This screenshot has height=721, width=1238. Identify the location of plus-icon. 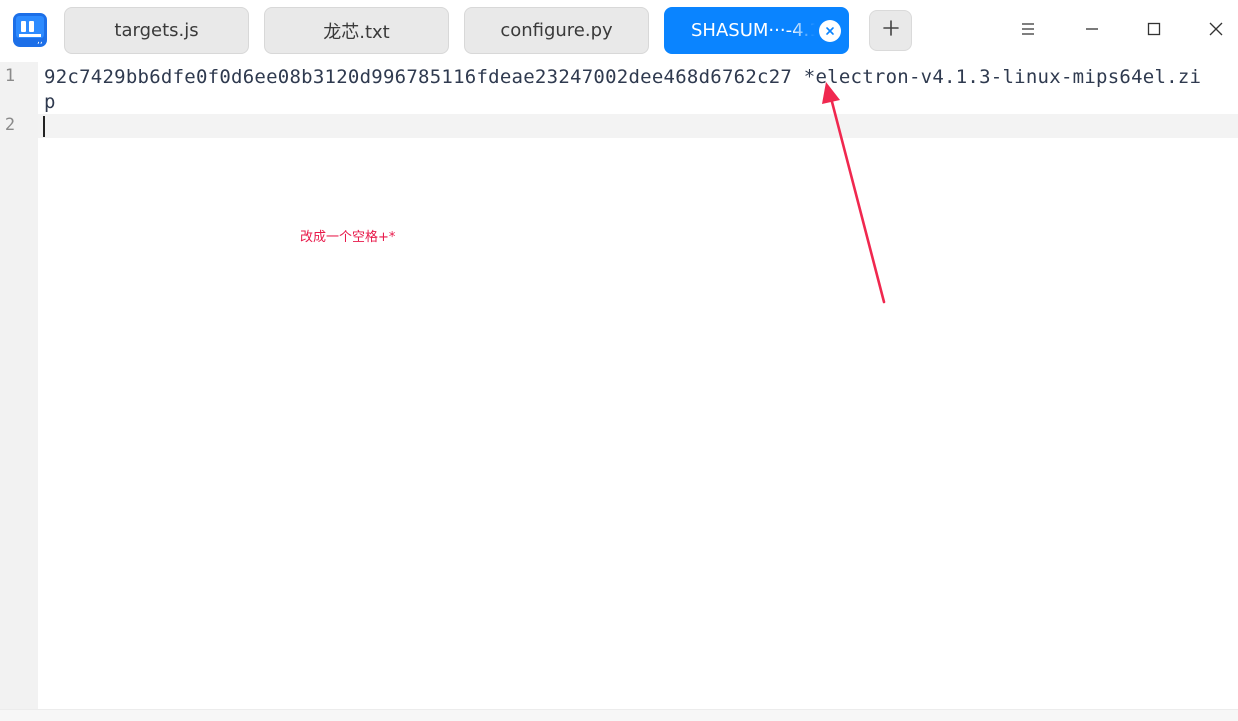
(891, 30).